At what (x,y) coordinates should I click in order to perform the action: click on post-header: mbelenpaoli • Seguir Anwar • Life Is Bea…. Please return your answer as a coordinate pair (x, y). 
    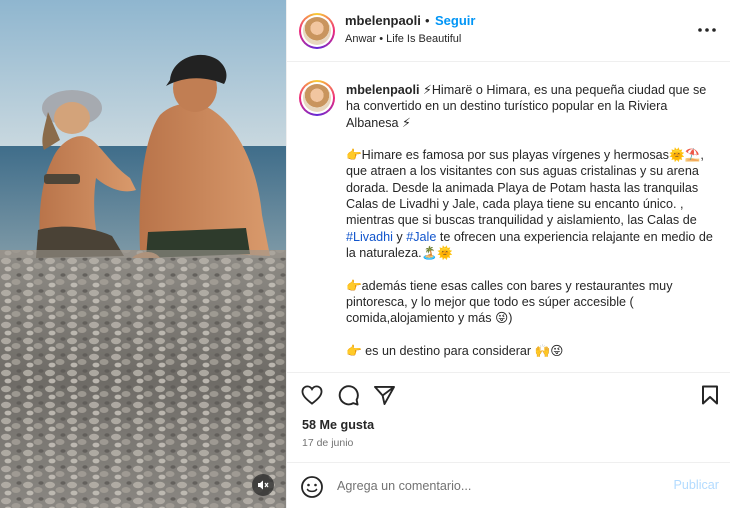
    Looking at the image, I should click on (508, 31).